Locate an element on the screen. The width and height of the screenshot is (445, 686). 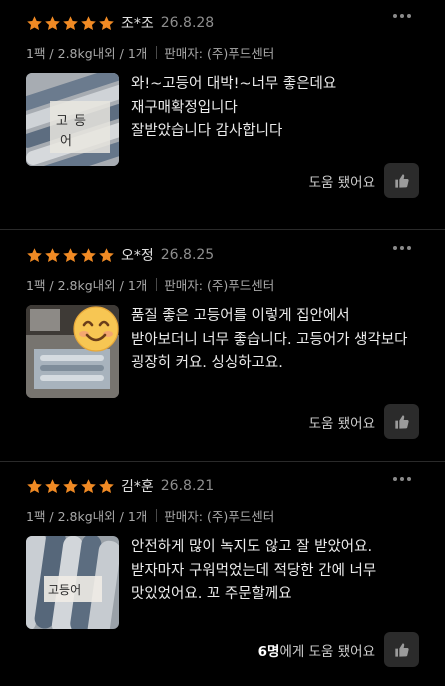
review-author: 오*정 is located at coordinates (137, 256).